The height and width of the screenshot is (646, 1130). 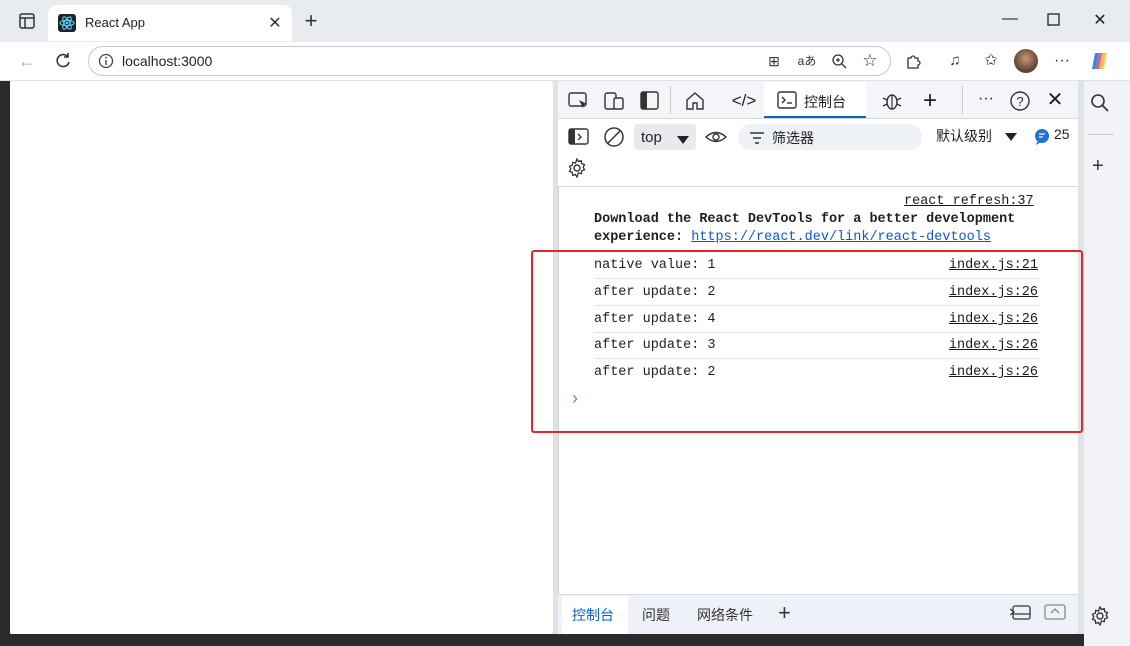 I want to click on drawer-dock-icon, so click(x=1020, y=613).